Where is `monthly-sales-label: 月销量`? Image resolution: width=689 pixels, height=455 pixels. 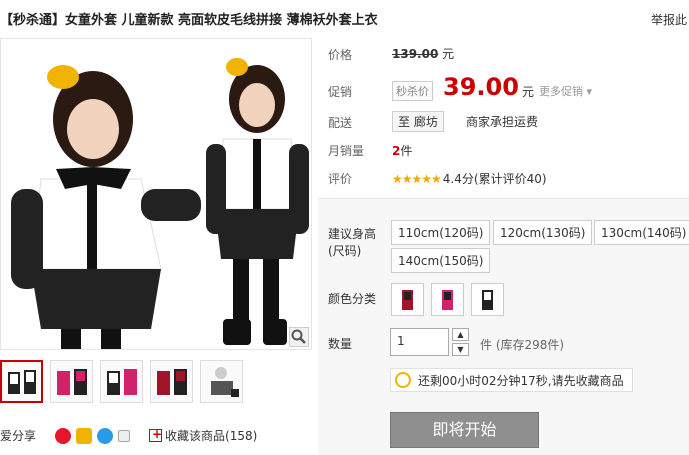 monthly-sales-label: 月销量 is located at coordinates (346, 151).